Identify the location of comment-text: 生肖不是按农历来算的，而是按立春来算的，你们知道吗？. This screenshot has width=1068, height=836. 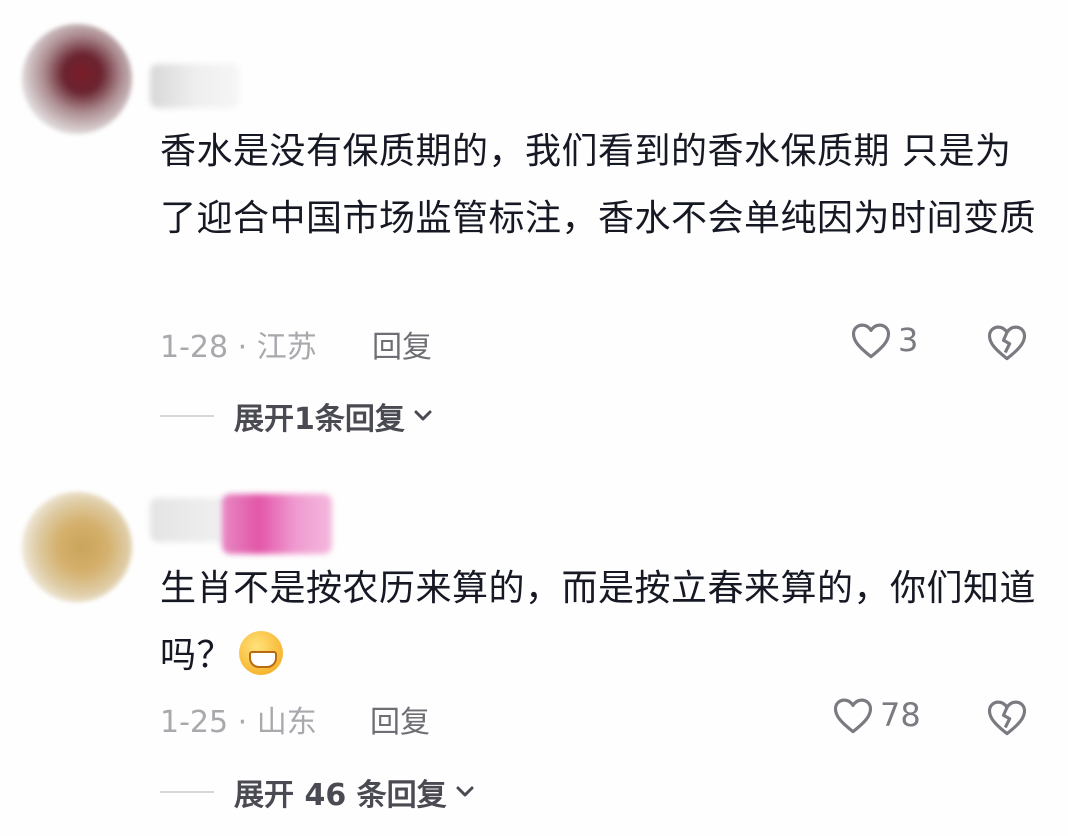
(600, 622).